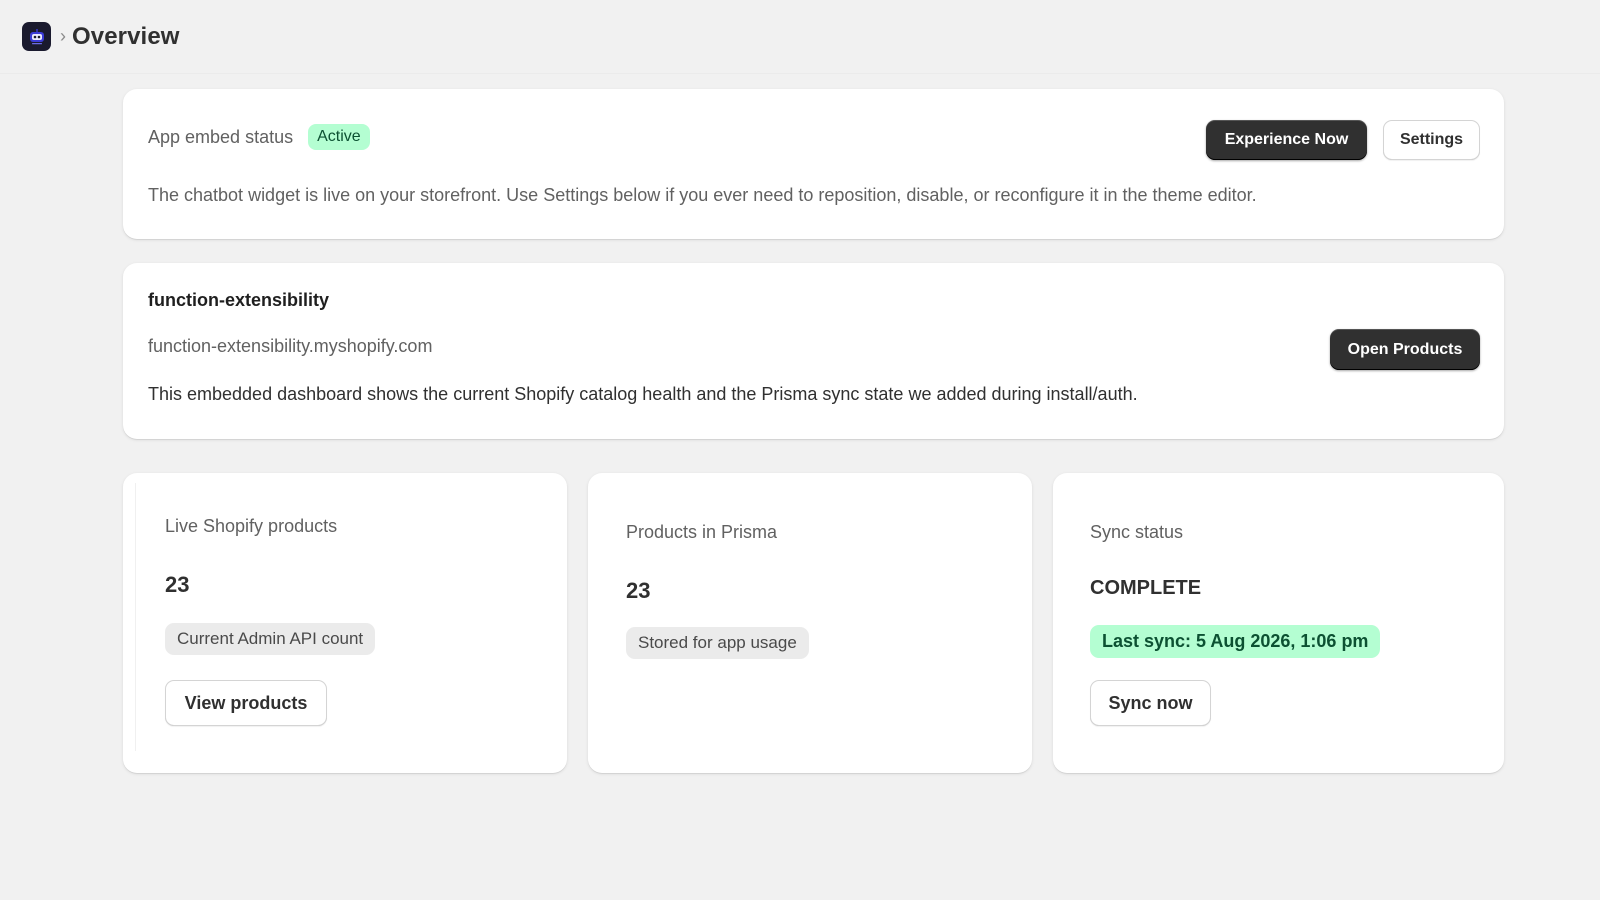 The height and width of the screenshot is (900, 1600). What do you see at coordinates (1146, 588) in the screenshot?
I see `sync-status-value: COMPLETE` at bounding box center [1146, 588].